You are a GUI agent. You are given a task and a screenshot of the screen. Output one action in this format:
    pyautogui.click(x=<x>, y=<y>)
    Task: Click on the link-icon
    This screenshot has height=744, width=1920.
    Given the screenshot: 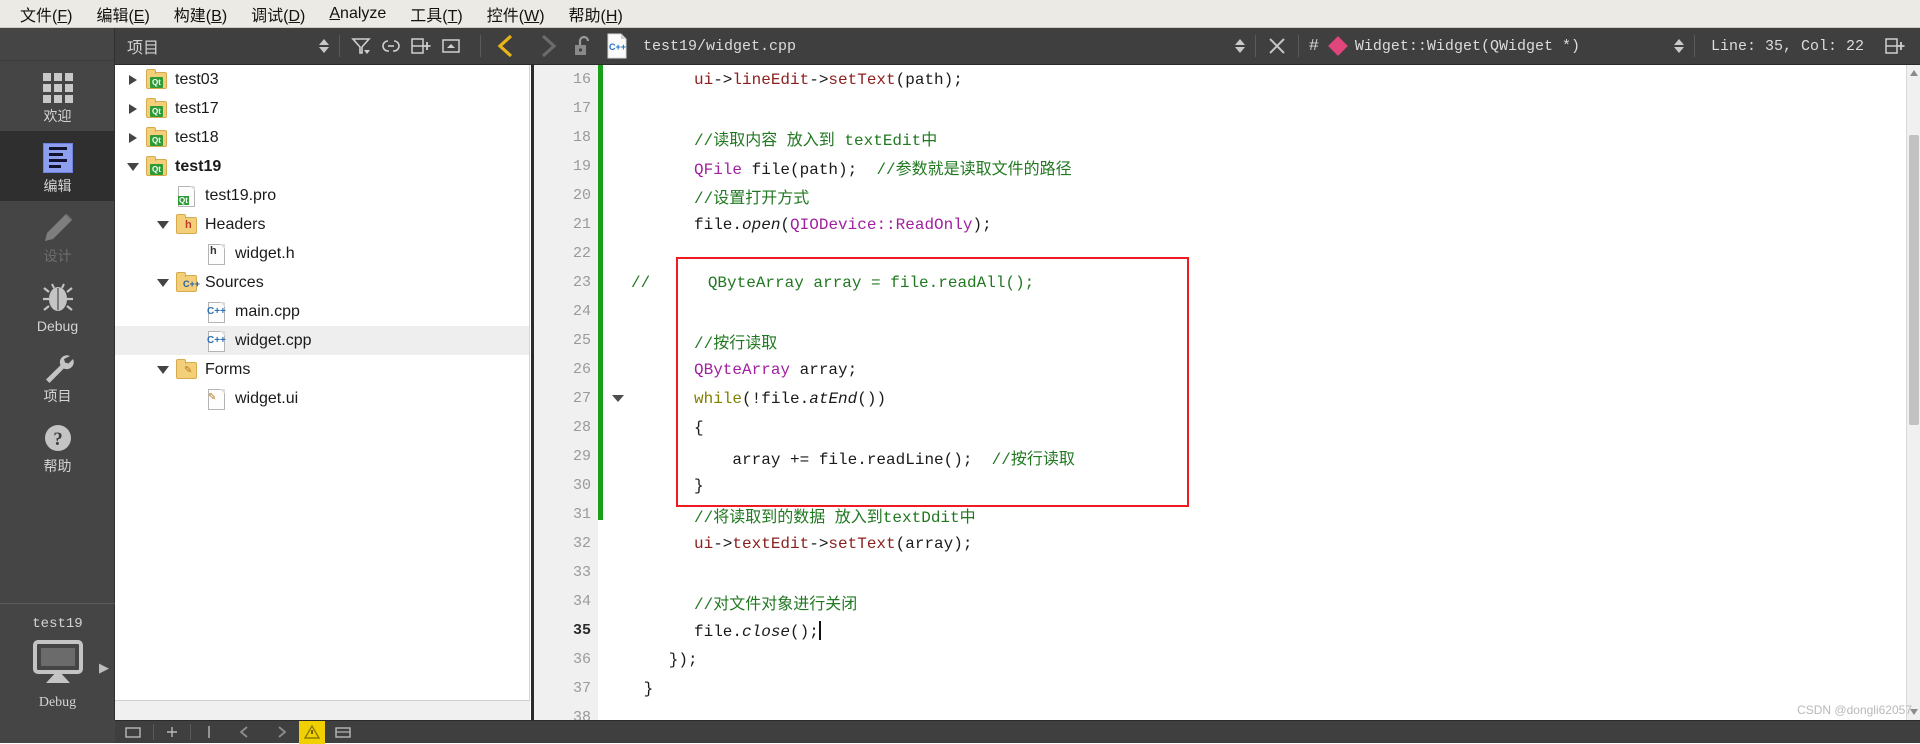 What is the action you would take?
    pyautogui.click(x=391, y=46)
    